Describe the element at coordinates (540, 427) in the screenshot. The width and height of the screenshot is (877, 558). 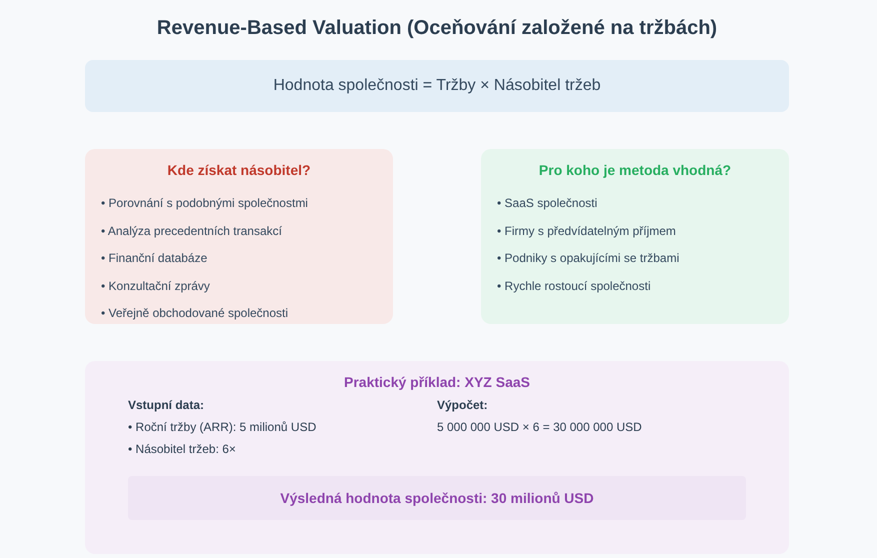
I see `calculation-text: 5 000 000 USD × 6 = 30 000 000 USD` at that location.